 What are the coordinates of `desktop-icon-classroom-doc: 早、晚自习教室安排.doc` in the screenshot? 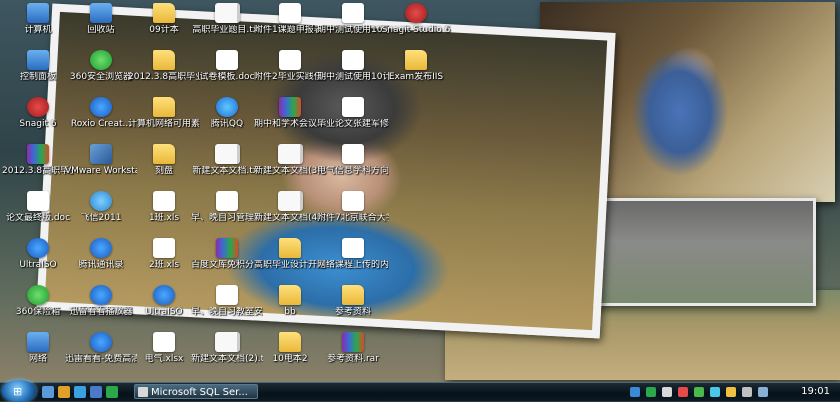 It's located at (227, 308).